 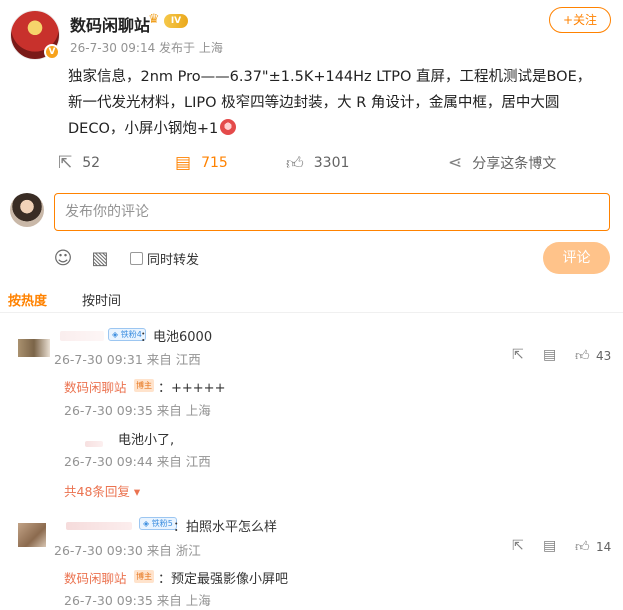 I want to click on repost-checkbox: 同时转发, so click(x=164, y=258).